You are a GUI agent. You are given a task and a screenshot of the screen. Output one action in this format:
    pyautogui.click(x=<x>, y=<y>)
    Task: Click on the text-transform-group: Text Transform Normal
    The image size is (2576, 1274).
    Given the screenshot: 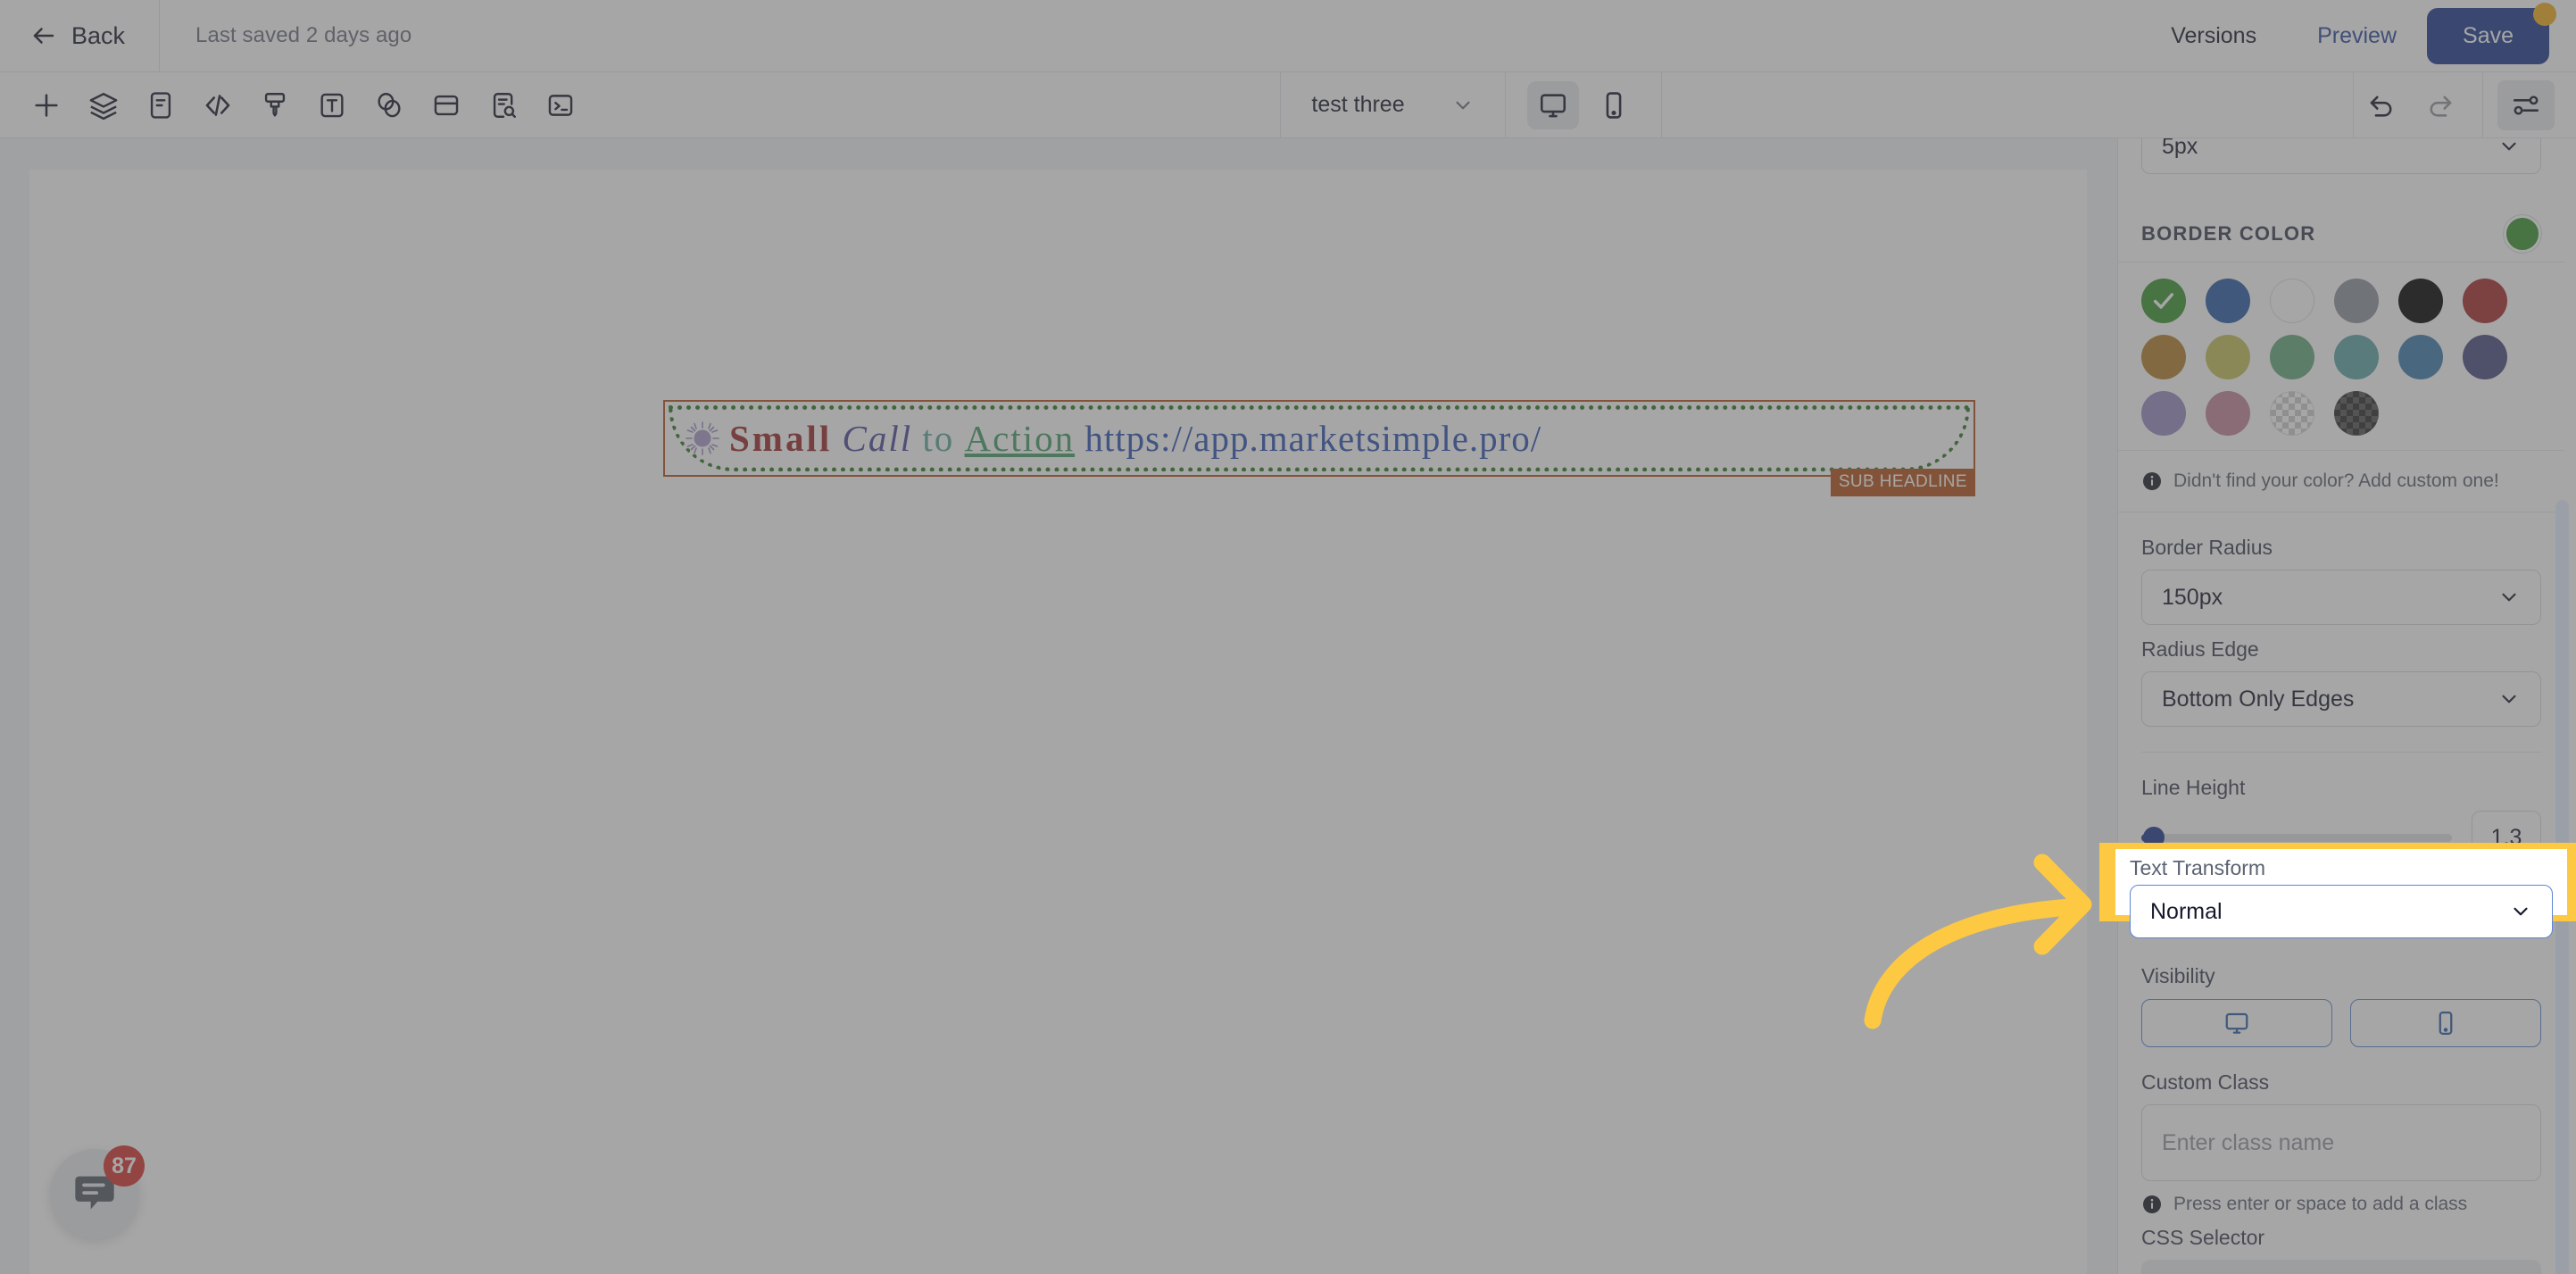 What is the action you would take?
    pyautogui.click(x=2341, y=893)
    